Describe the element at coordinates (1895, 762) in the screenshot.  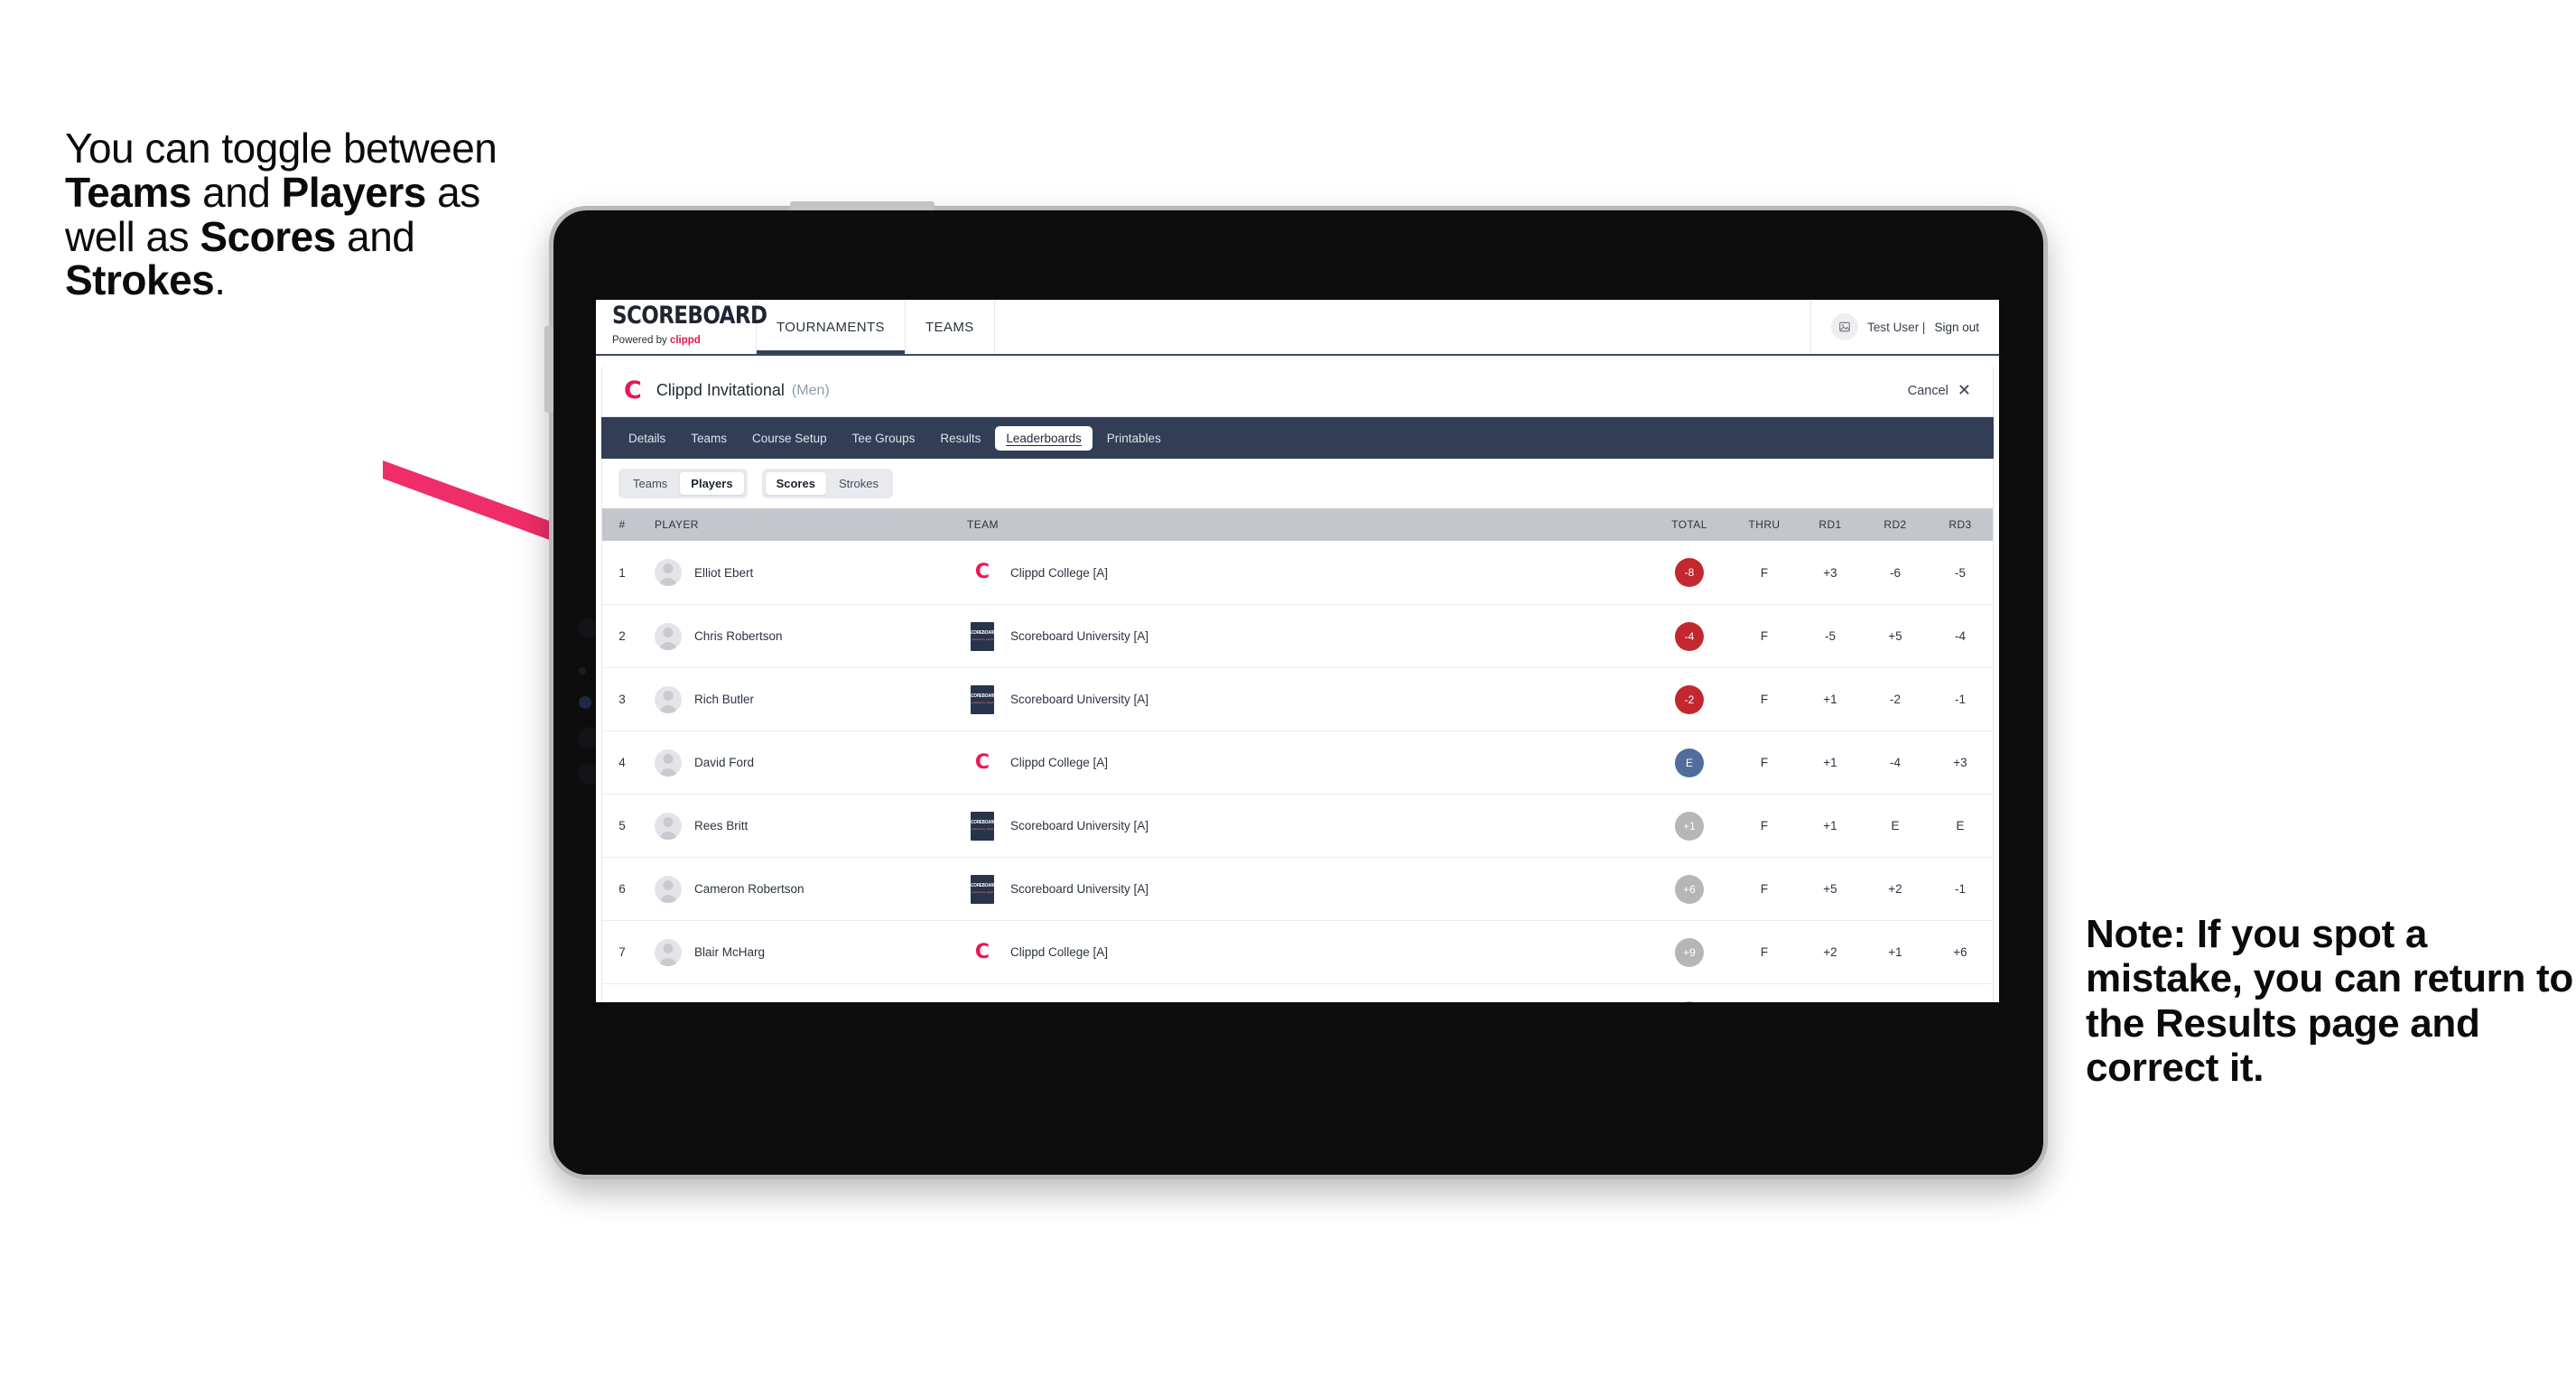
I see `cell-rd2: -4` at that location.